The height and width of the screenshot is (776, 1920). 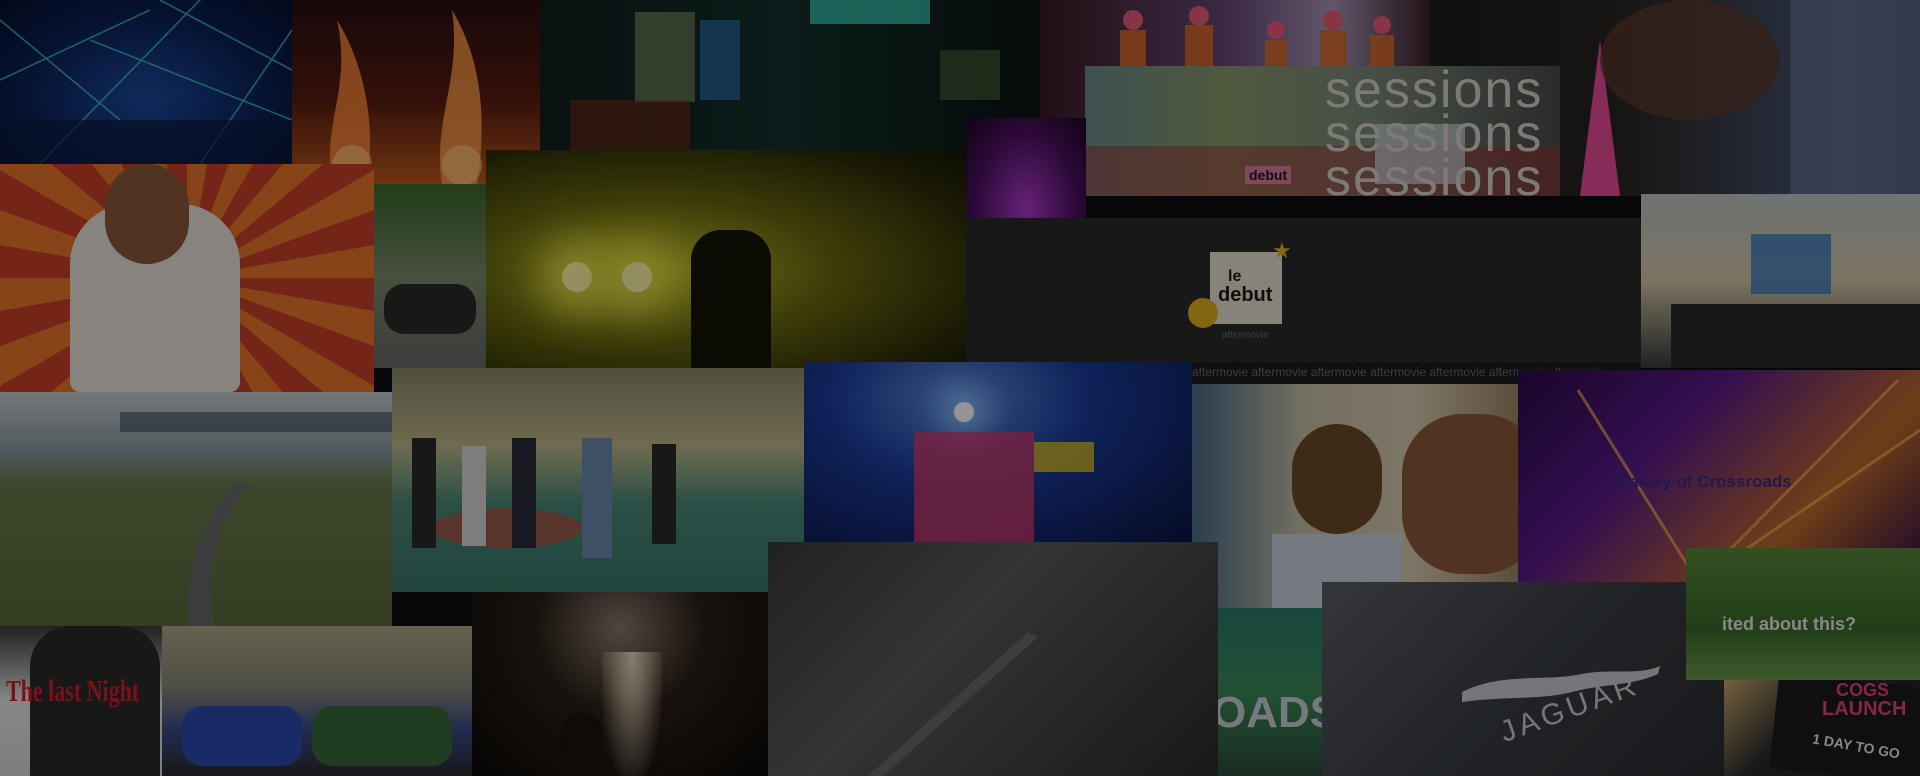 I want to click on laser-lines, so click(x=146, y=82).